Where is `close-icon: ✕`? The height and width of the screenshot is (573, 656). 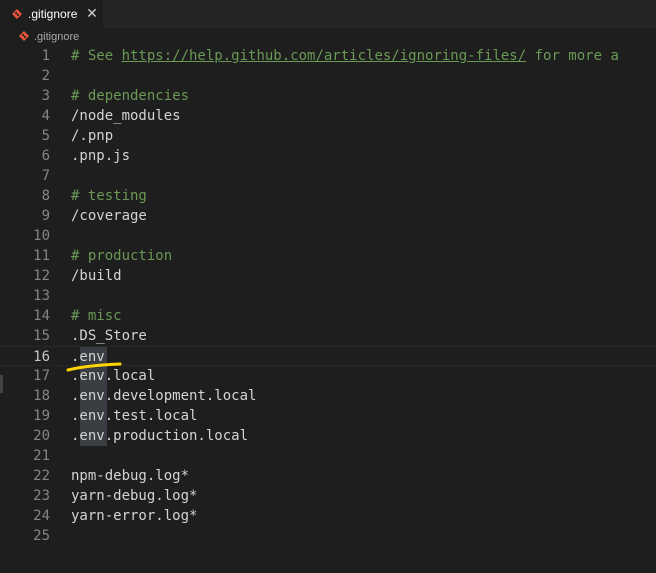
close-icon: ✕ is located at coordinates (92, 13).